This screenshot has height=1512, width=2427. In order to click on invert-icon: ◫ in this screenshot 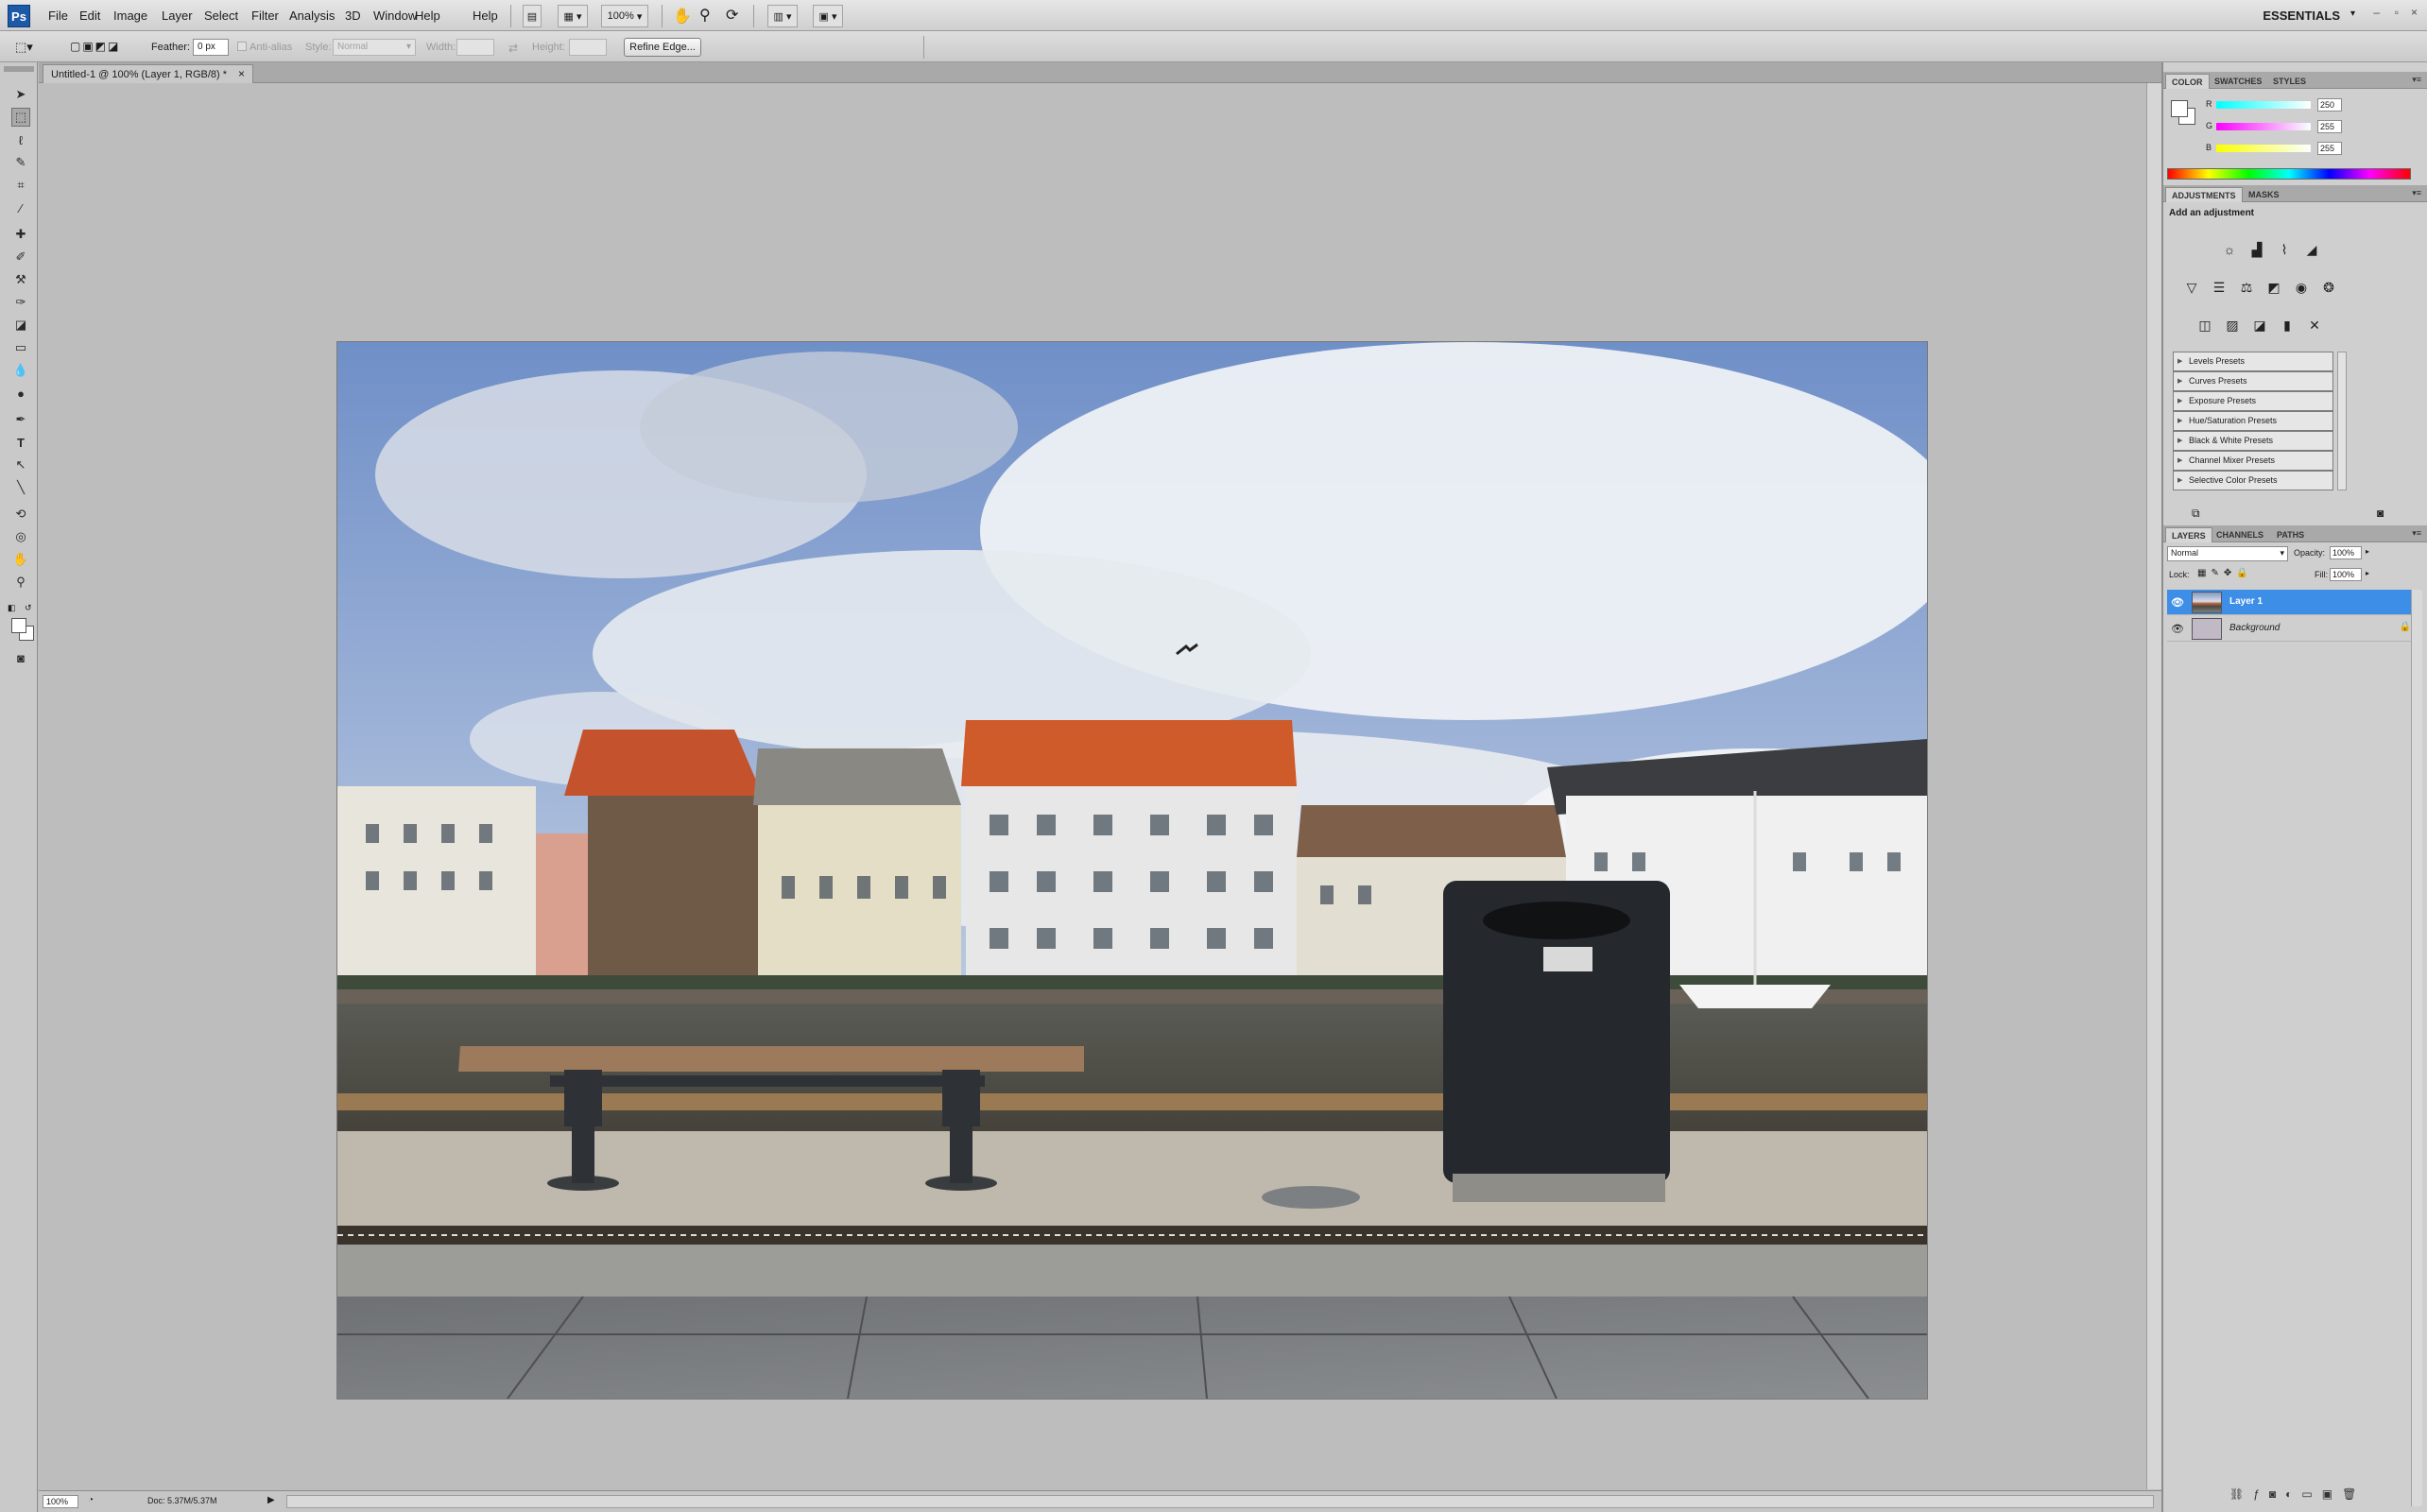, I will do `click(2205, 325)`.